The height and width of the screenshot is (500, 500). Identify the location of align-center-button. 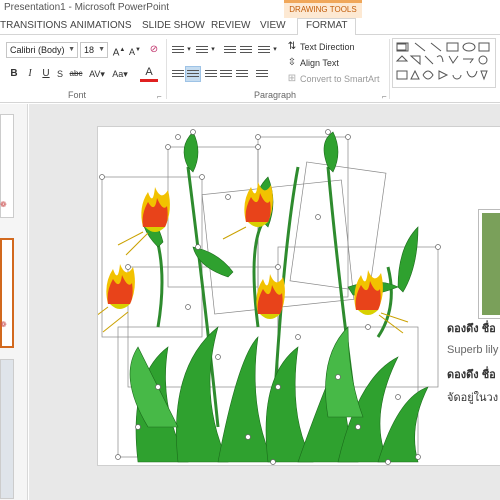
(193, 74).